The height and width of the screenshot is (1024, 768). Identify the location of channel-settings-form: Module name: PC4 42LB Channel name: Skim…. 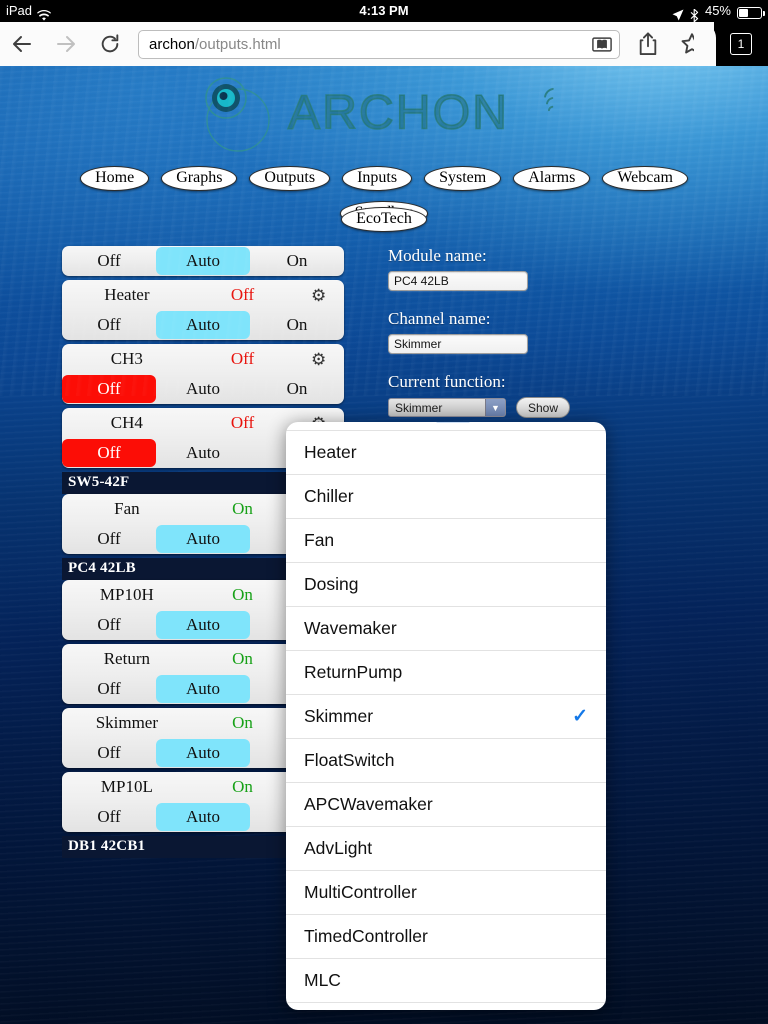
(538, 332).